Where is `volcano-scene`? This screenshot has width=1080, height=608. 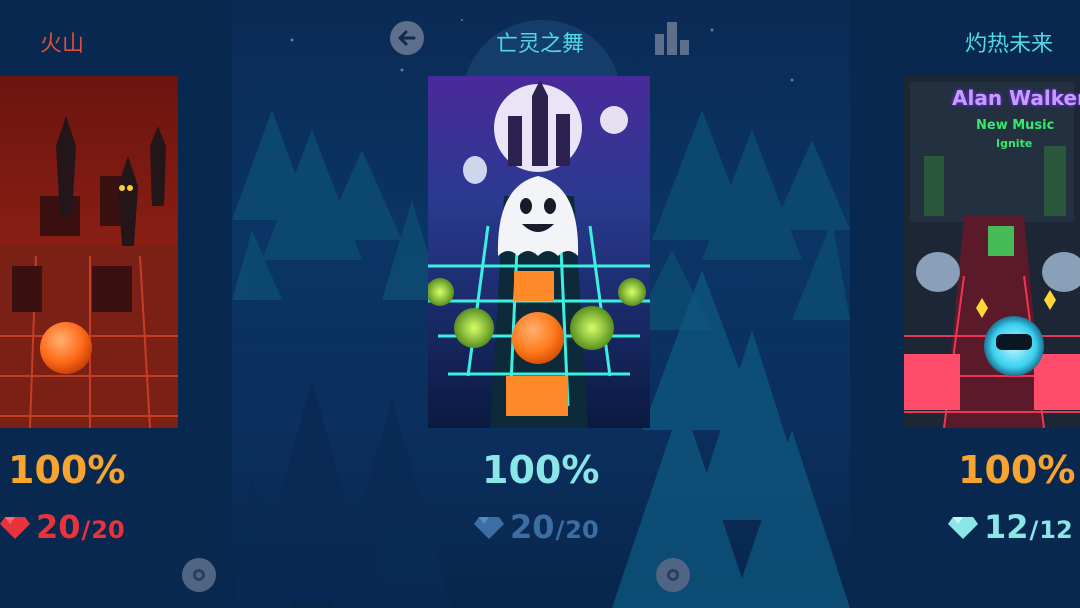
volcano-scene is located at coordinates (89, 252).